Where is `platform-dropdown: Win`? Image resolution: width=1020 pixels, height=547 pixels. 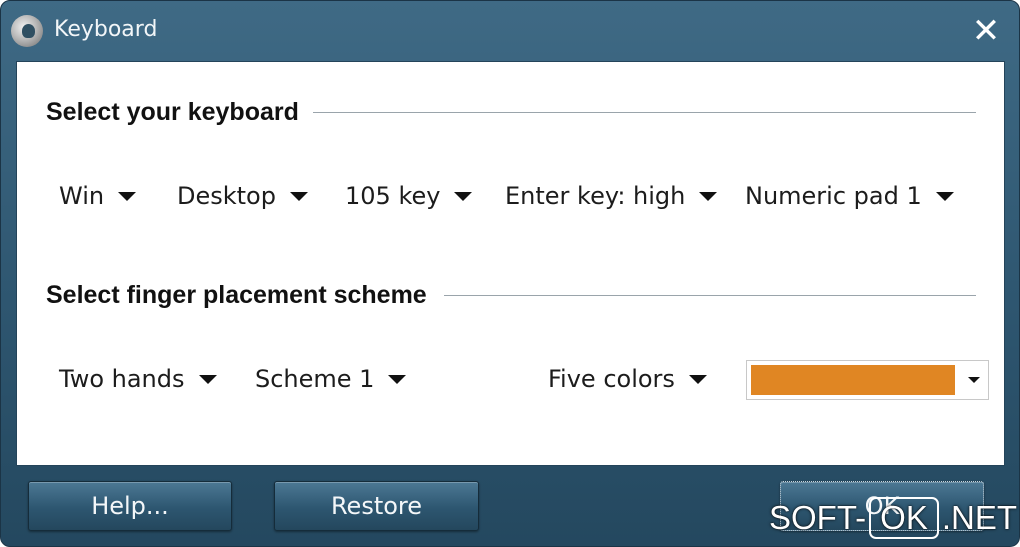 platform-dropdown: Win is located at coordinates (98, 196).